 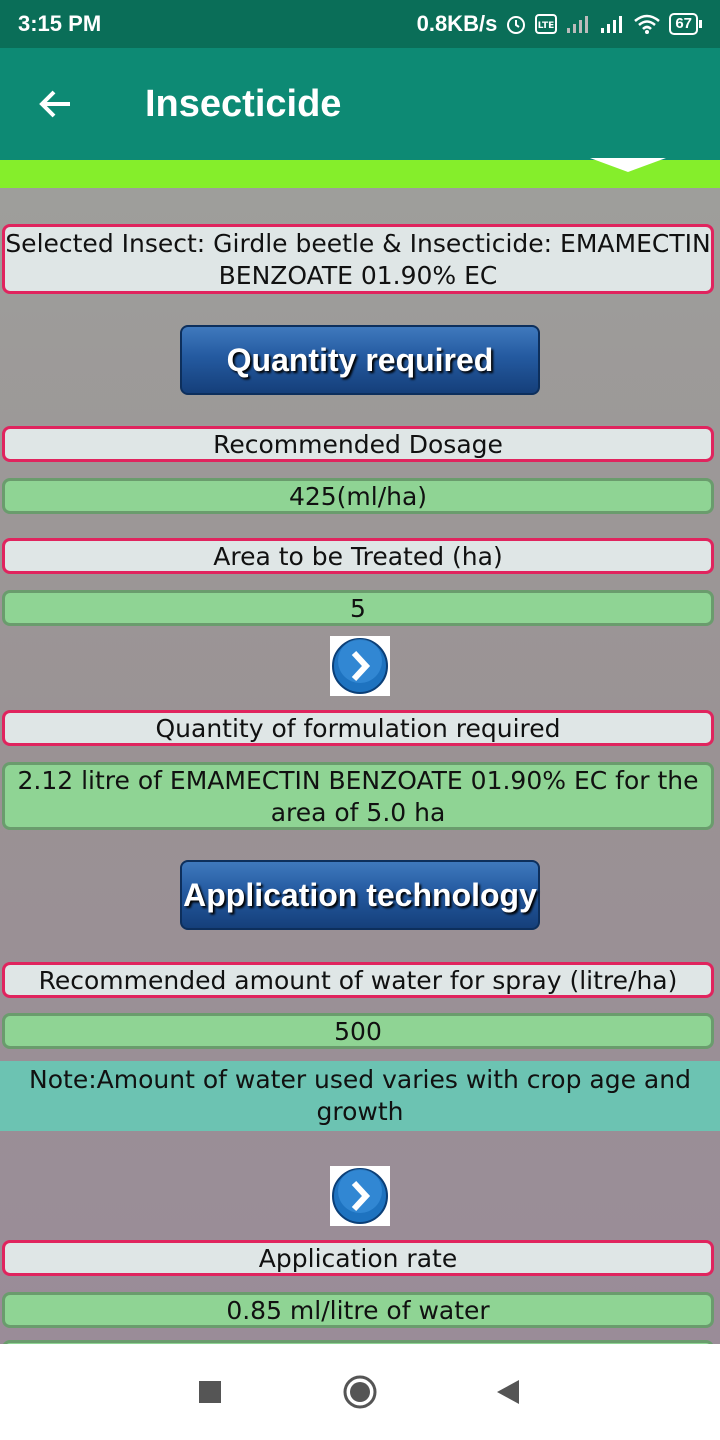 What do you see at coordinates (647, 24) in the screenshot?
I see `wifi-icon` at bounding box center [647, 24].